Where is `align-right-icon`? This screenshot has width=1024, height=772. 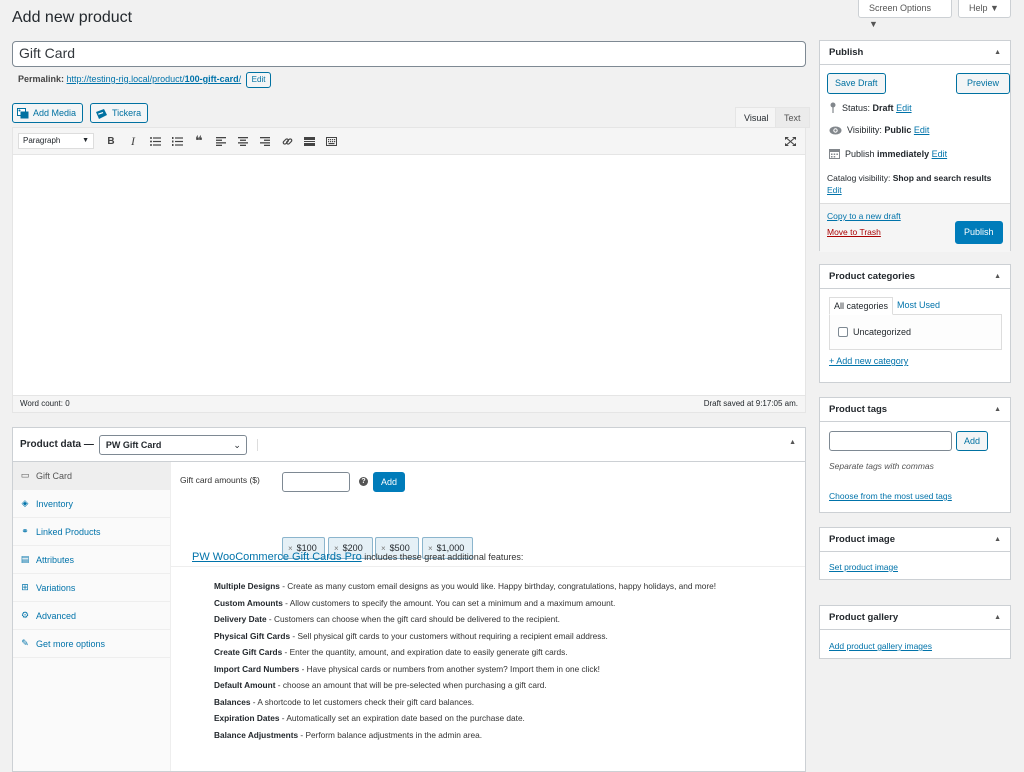 align-right-icon is located at coordinates (265, 141).